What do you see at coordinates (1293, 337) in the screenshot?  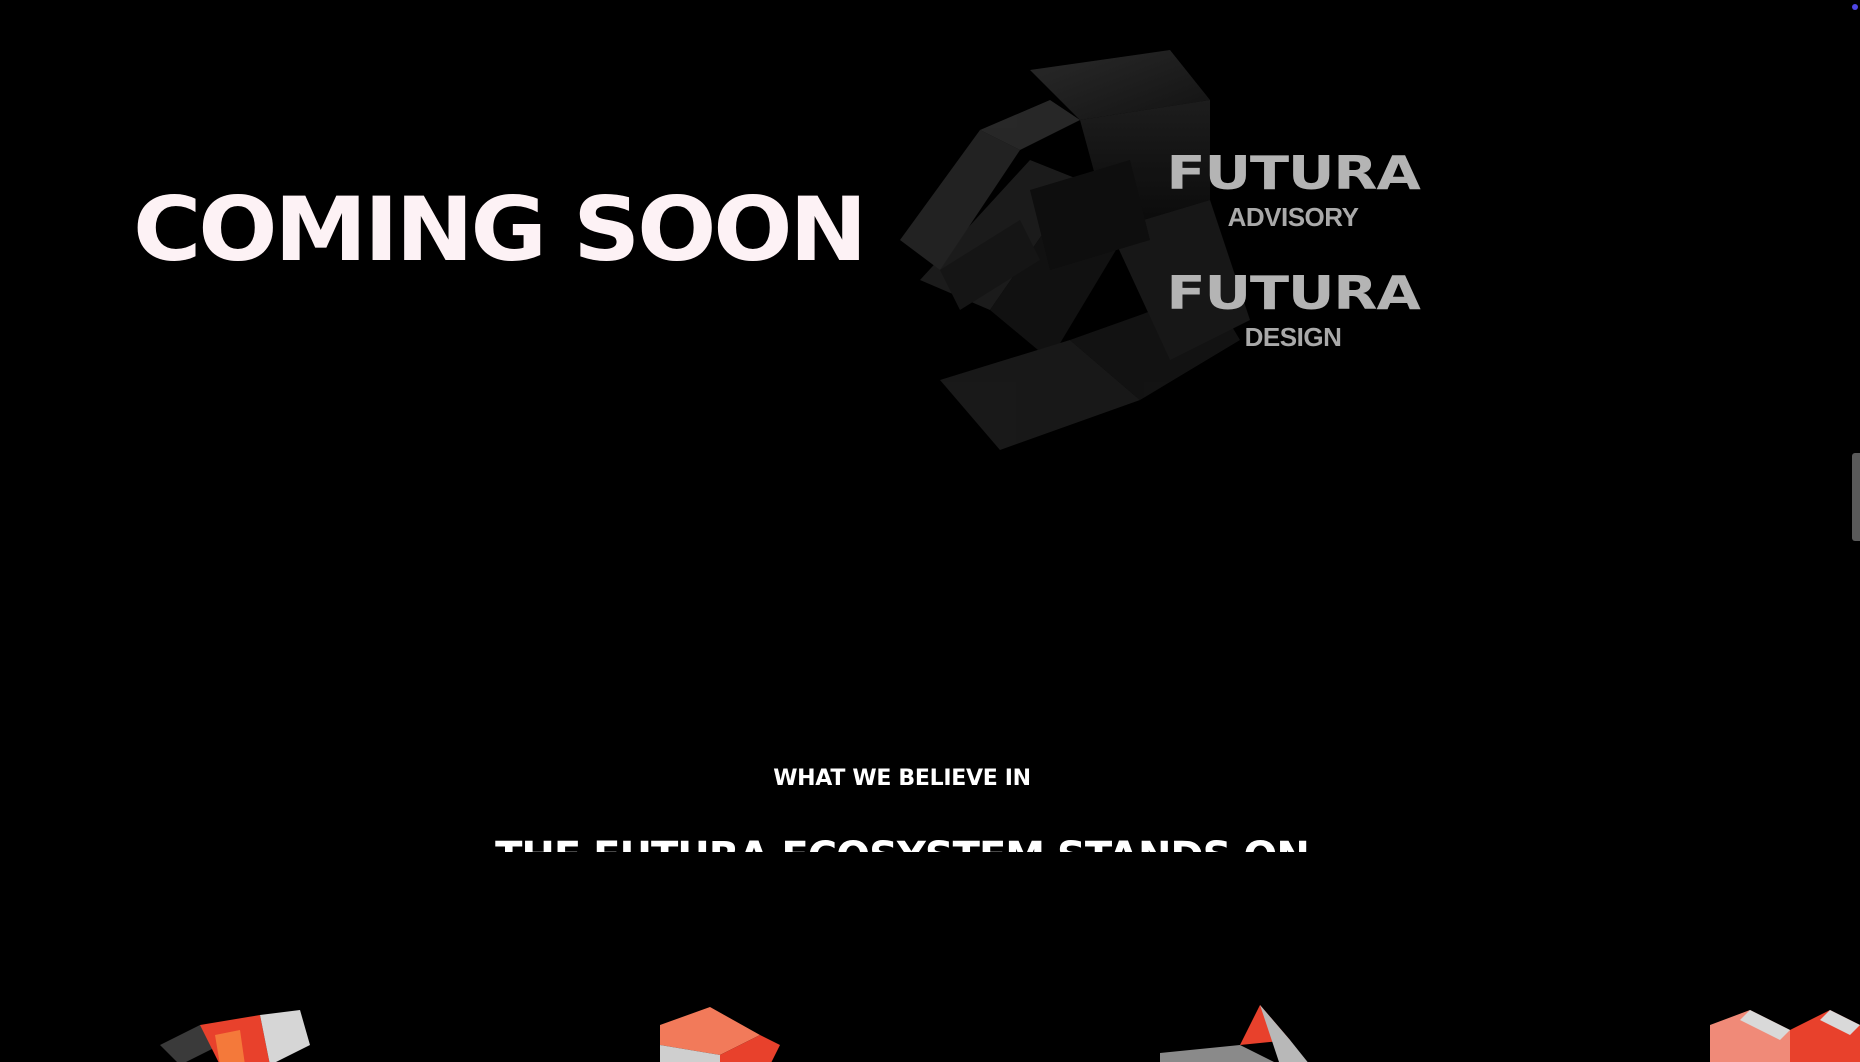 I see `brand-subtitle: DESIGN` at bounding box center [1293, 337].